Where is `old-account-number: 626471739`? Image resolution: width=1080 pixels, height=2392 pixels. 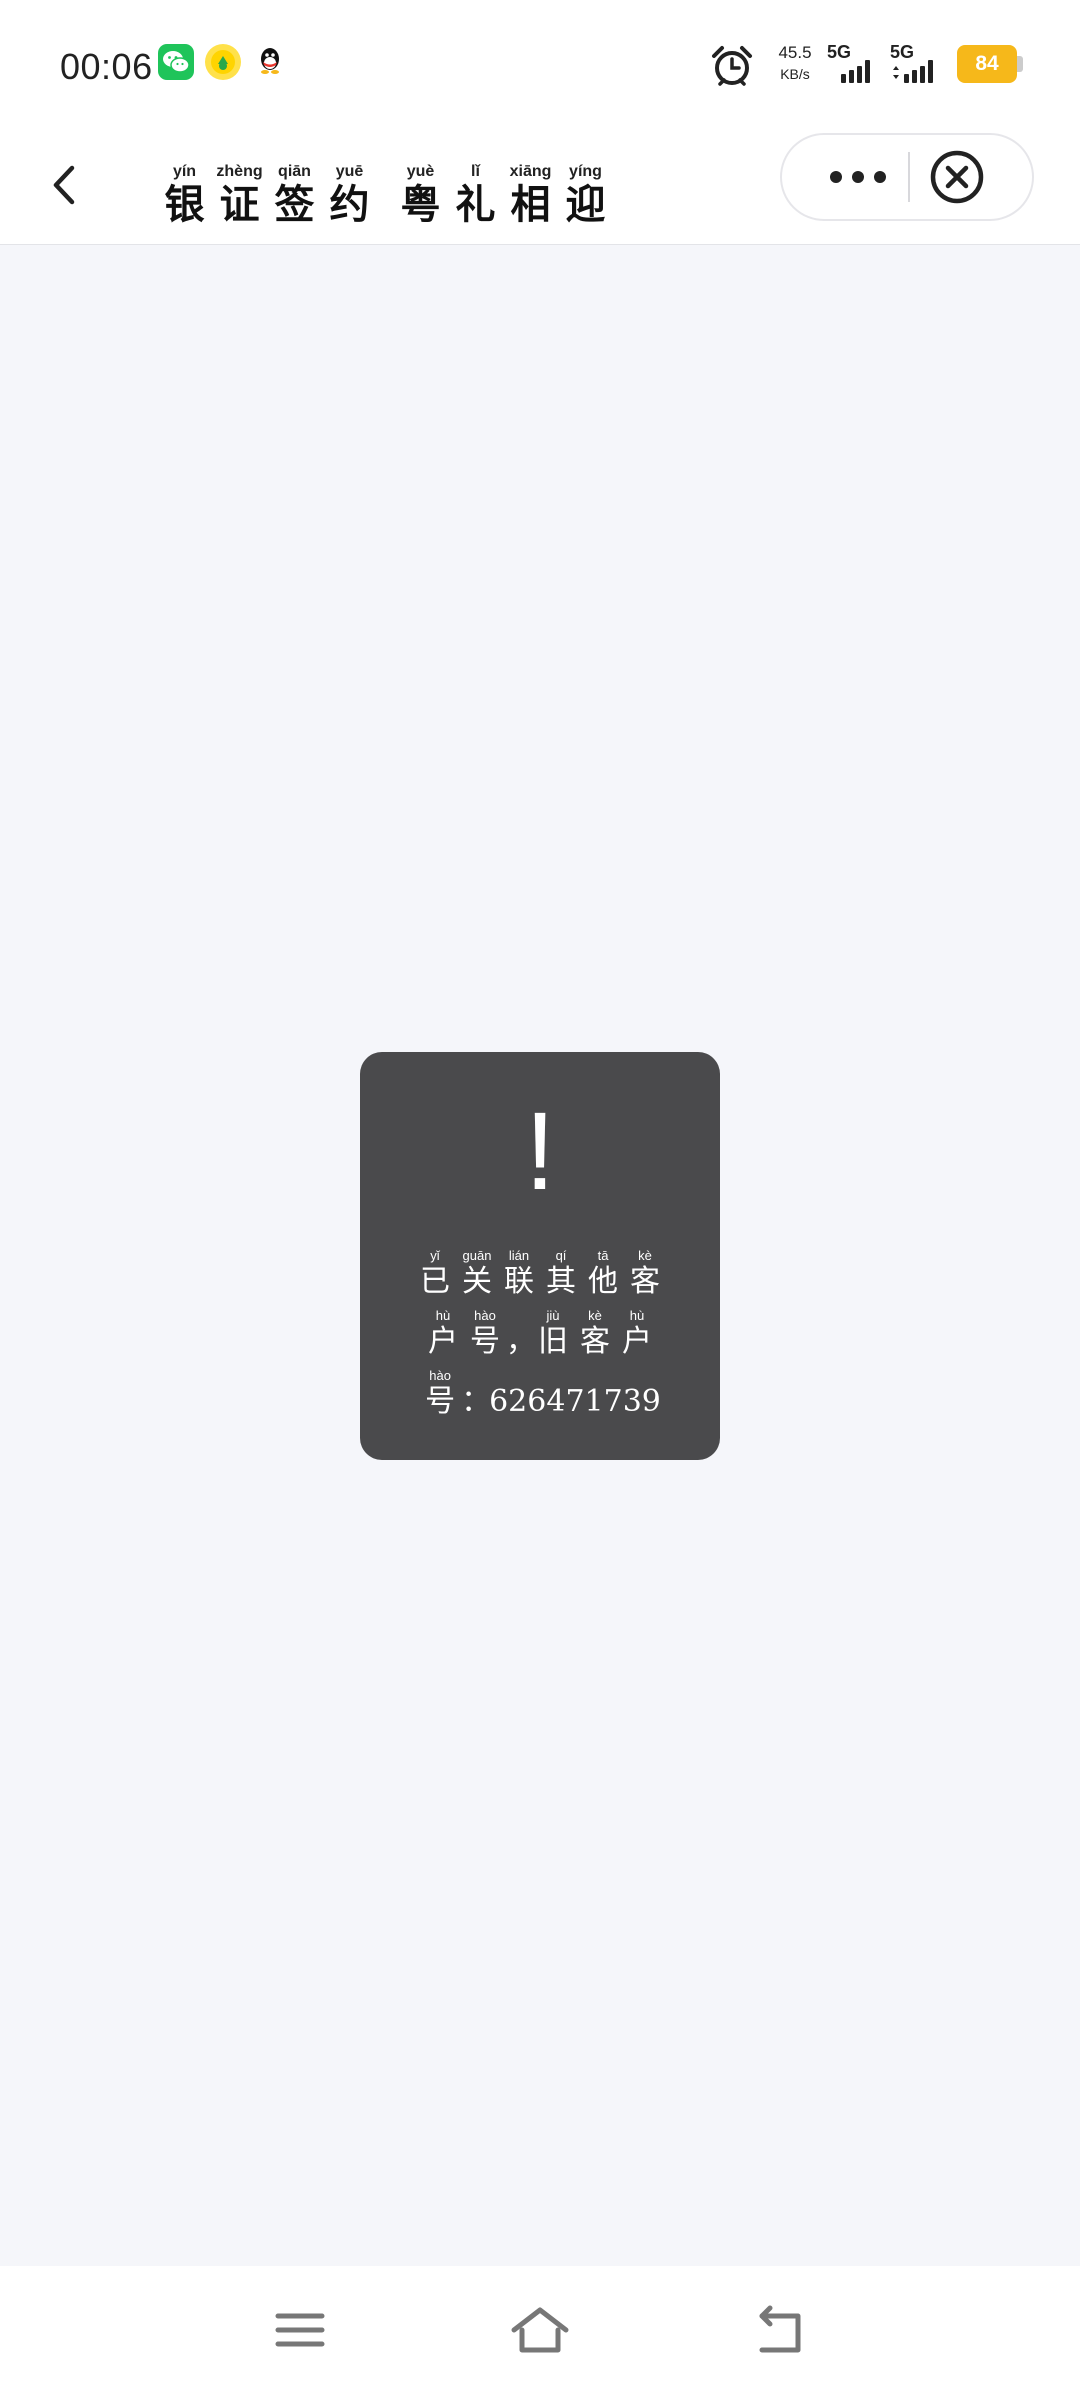
old-account-number: 626471739 is located at coordinates (575, 1401).